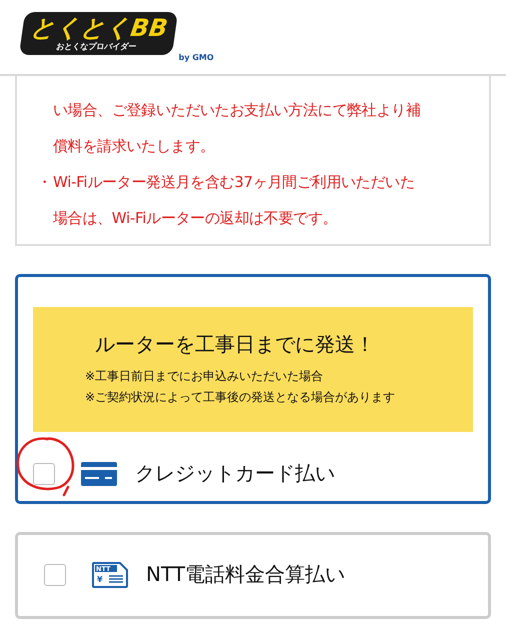 The image size is (506, 640). Describe the element at coordinates (204, 376) in the screenshot. I see `promo-note: ※工事日前日までにお申込みいただいた場合` at that location.